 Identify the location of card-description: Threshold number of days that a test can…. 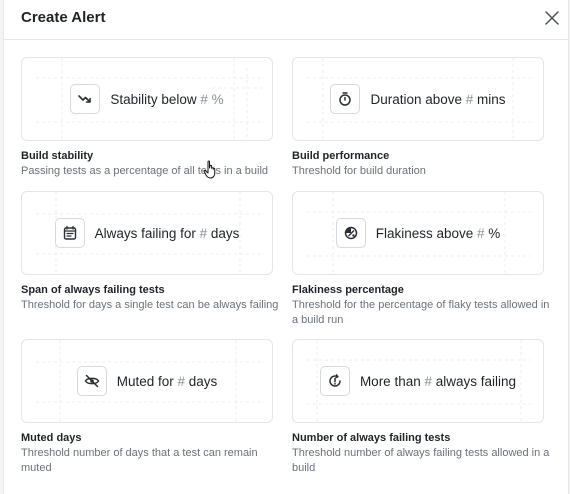
(139, 460).